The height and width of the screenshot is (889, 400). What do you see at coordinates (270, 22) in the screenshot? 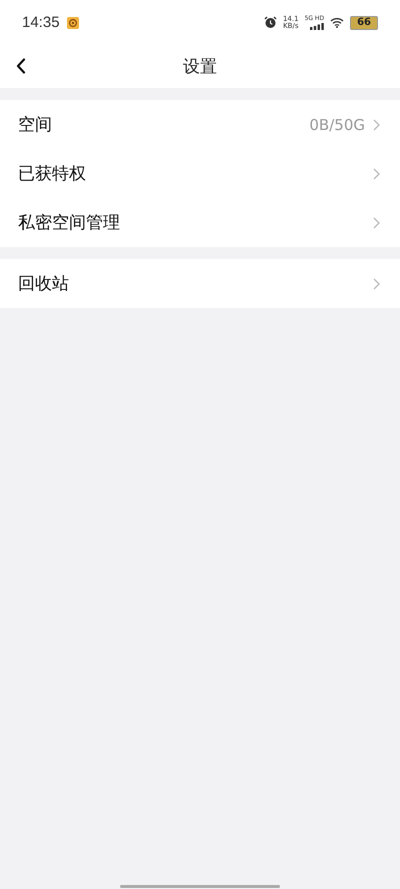
I see `alarm-icon` at bounding box center [270, 22].